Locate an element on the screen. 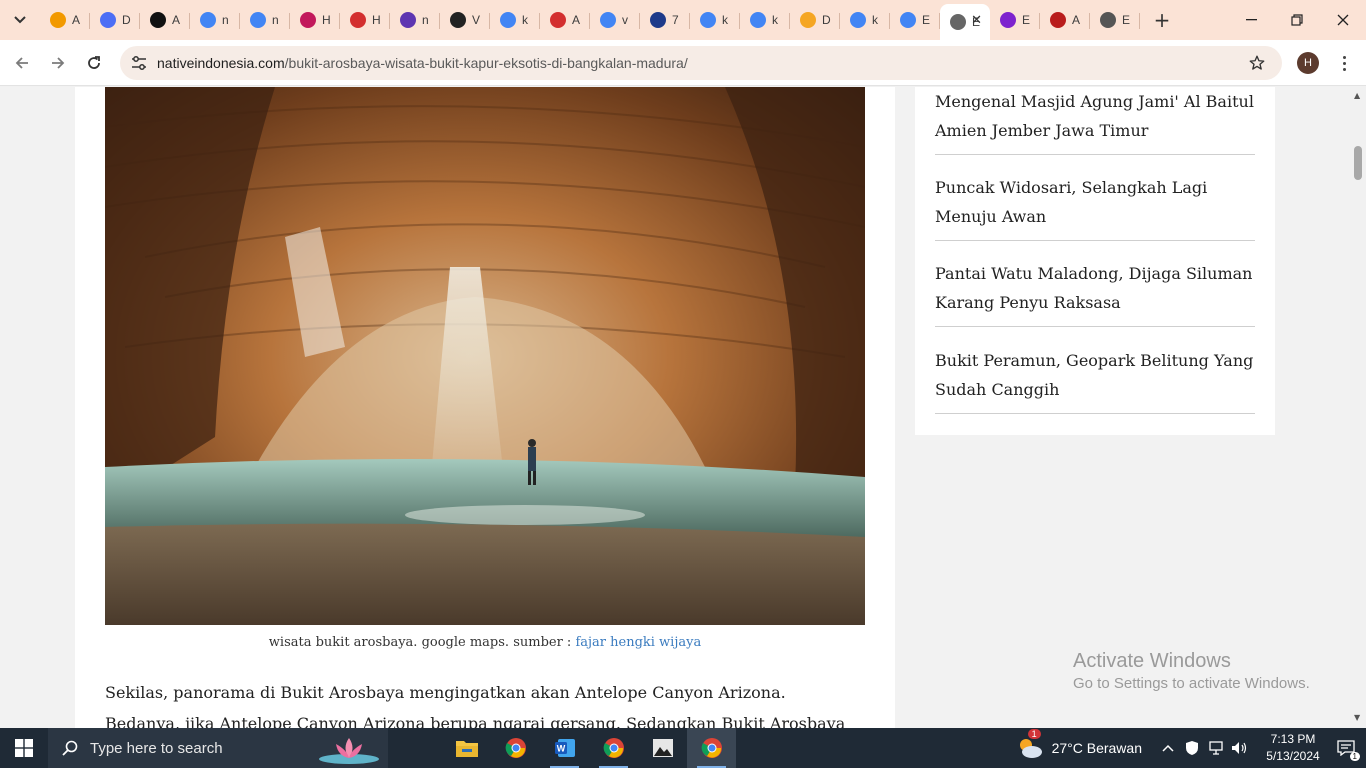 The height and width of the screenshot is (768, 1366). browser-menu-button is located at coordinates (1344, 63).